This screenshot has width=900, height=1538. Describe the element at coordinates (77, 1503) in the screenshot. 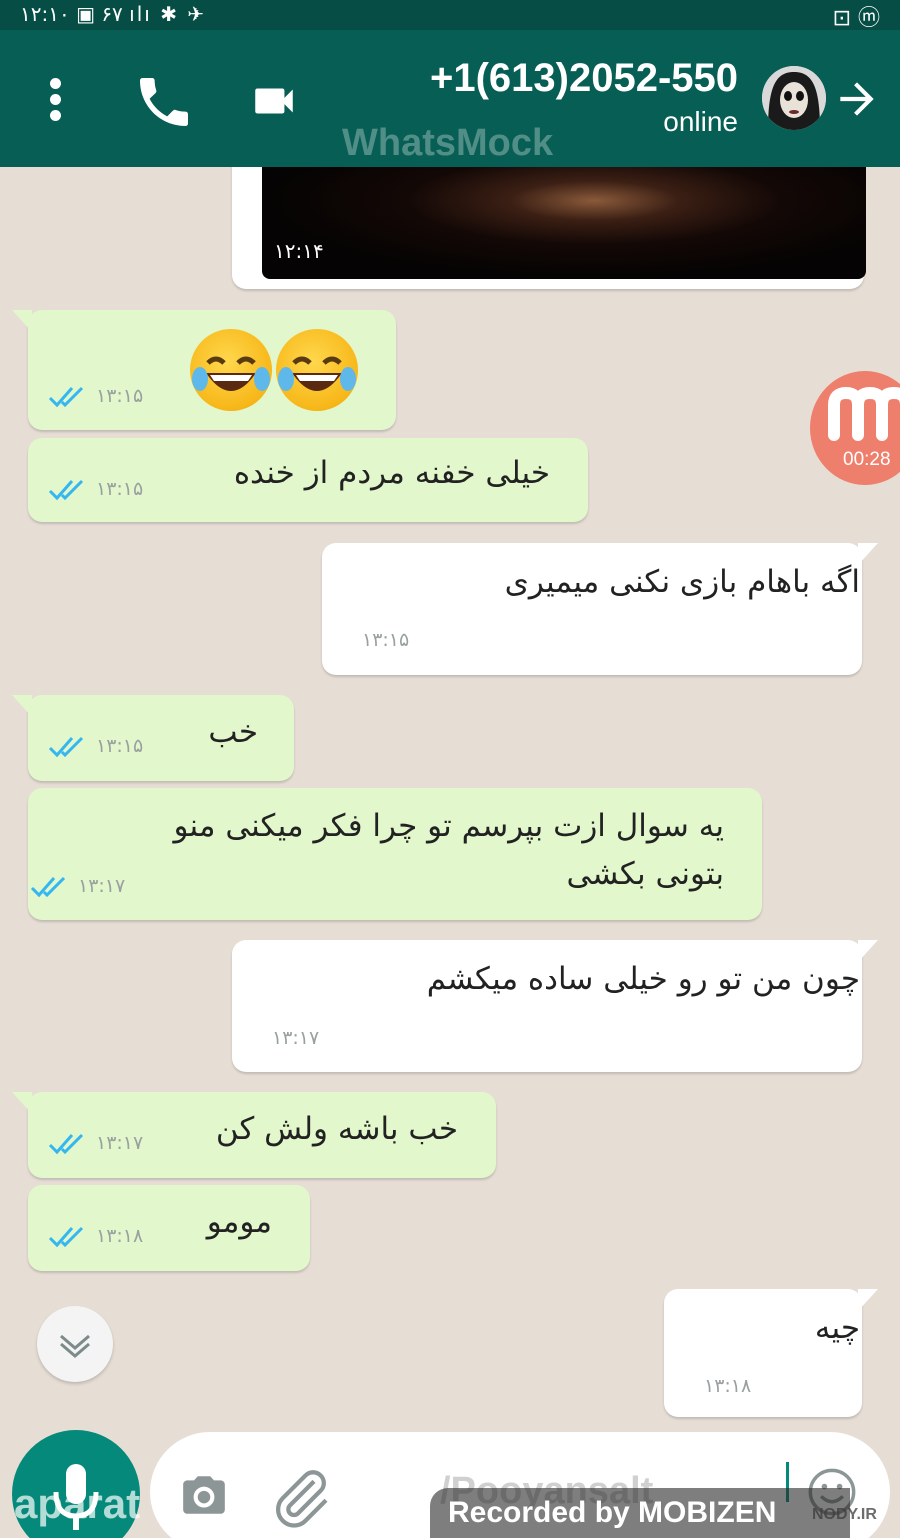

I see `aparat-watermark: aparat` at that location.